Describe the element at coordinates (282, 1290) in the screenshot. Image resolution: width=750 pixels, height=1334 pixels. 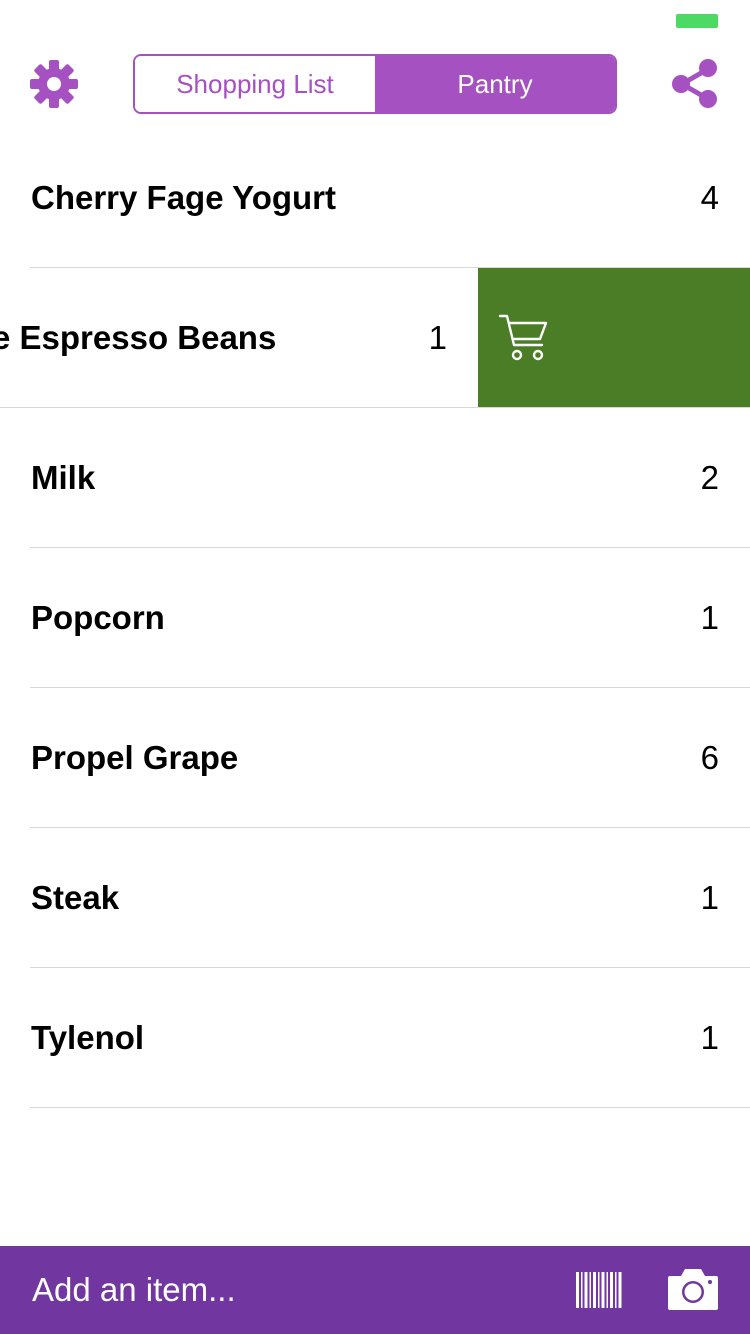
I see `add-item-input` at that location.